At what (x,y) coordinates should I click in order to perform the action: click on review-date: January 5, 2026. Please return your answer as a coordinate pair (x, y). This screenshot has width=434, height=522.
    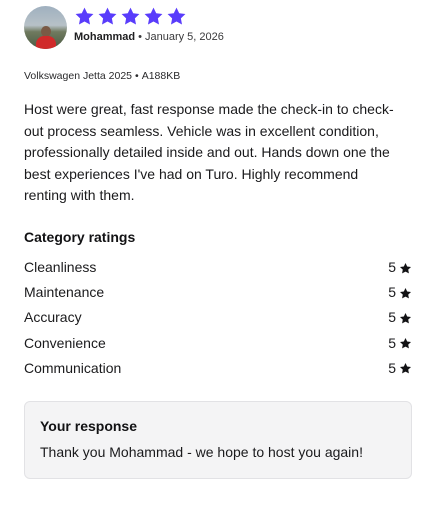
    Looking at the image, I should click on (184, 37).